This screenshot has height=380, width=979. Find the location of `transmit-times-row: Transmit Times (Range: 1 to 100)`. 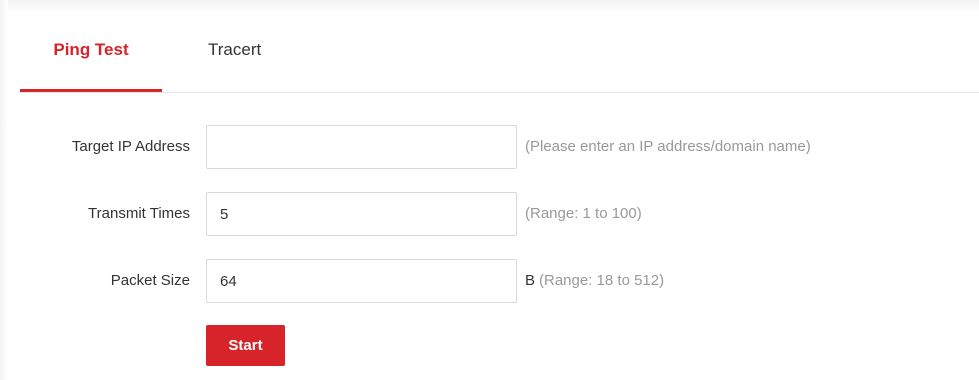

transmit-times-row: Transmit Times (Range: 1 to 100) is located at coordinates (489, 214).